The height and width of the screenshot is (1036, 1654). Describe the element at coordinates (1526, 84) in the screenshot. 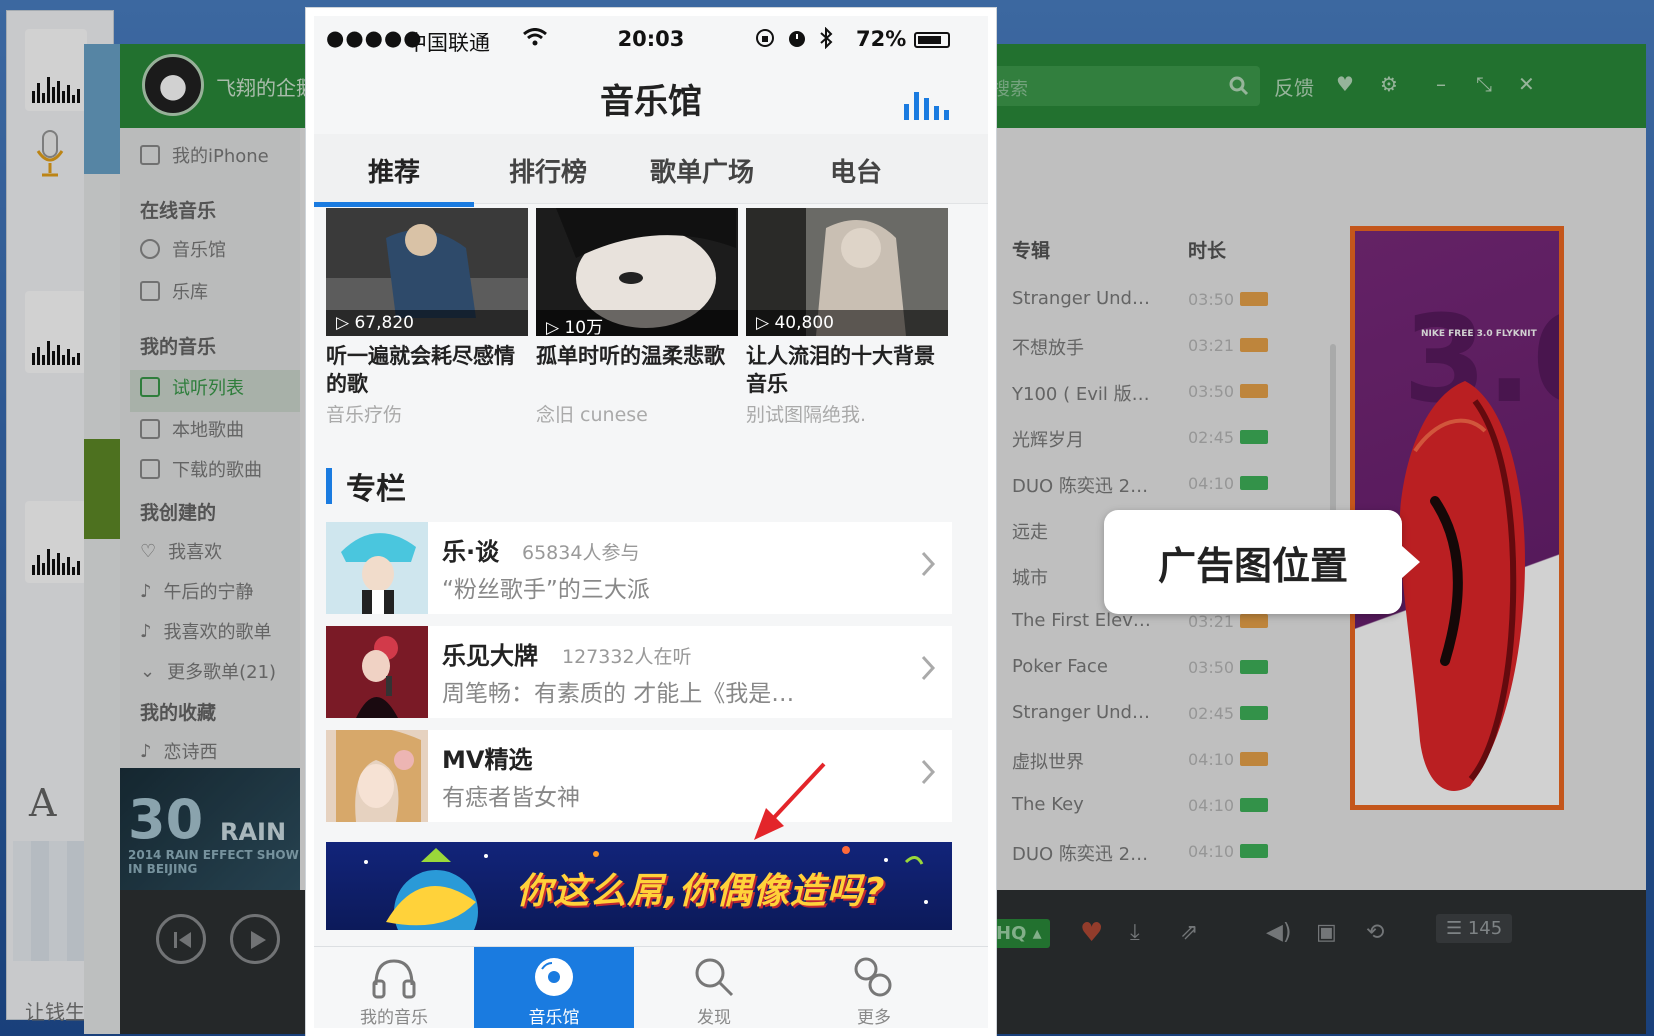

I see `close-icon: ✕` at that location.